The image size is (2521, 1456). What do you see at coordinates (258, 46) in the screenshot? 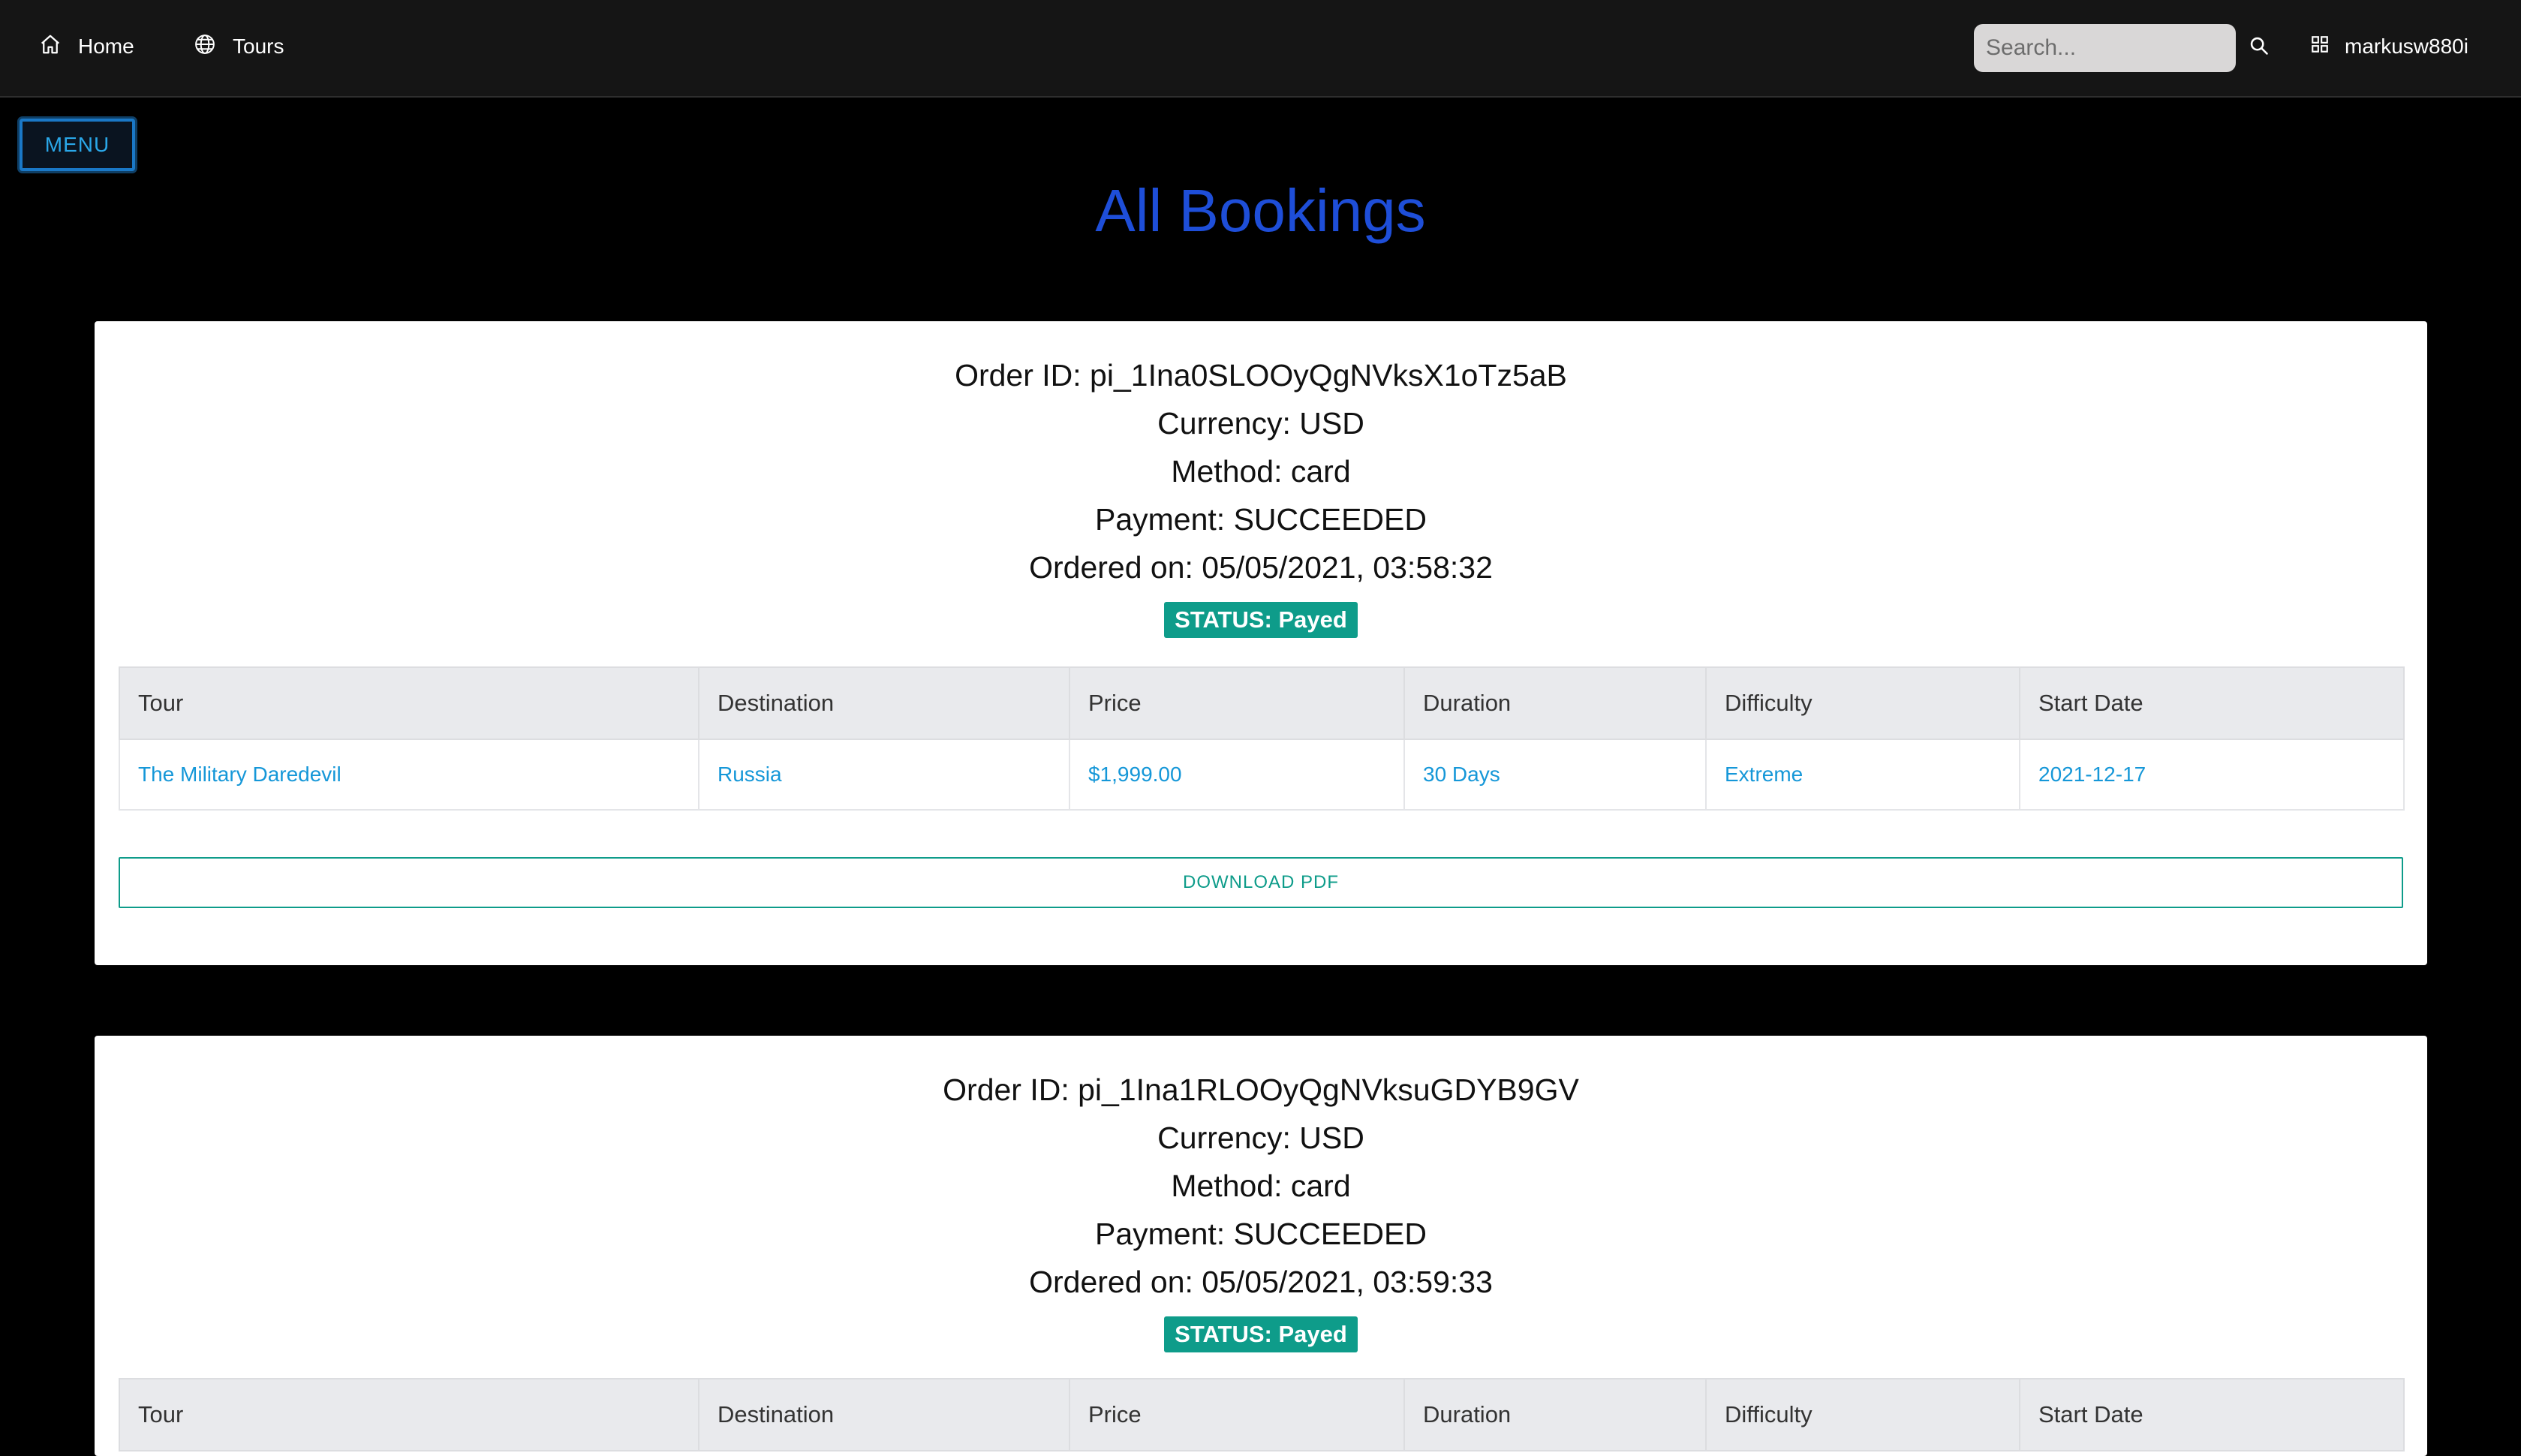
I see `nav-tours-label: Tours` at bounding box center [258, 46].